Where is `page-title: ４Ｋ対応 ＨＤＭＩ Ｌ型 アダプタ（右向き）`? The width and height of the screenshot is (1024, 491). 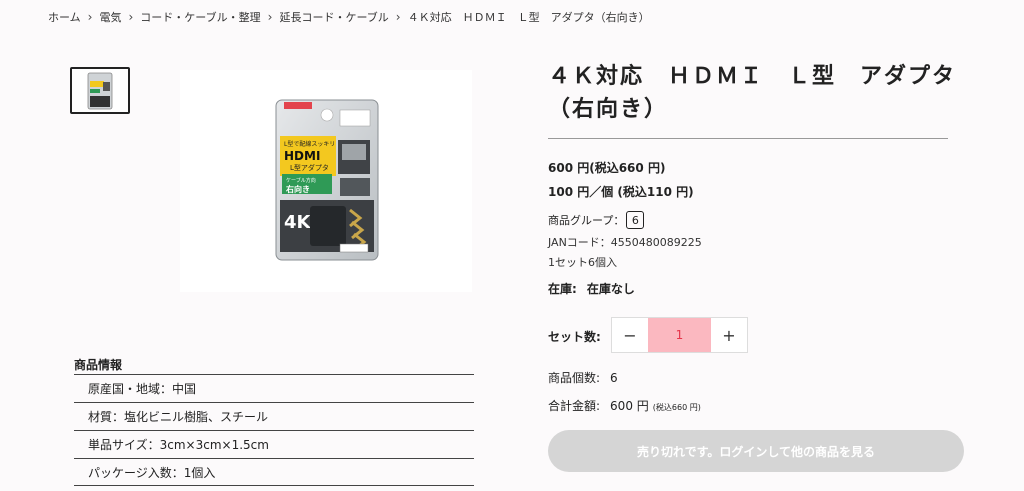 page-title: ４Ｋ対応 ＨＤＭＩ Ｌ型 アダプタ（右向き） is located at coordinates (752, 93).